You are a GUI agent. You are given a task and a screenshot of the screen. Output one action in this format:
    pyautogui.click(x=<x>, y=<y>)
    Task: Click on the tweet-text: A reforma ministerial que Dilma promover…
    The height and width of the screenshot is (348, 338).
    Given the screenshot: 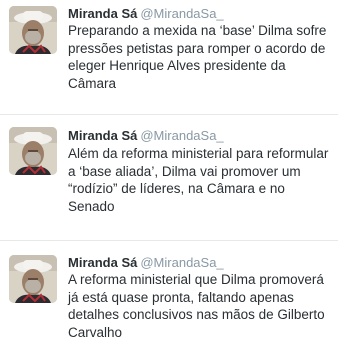 What is the action you would take?
    pyautogui.click(x=196, y=306)
    